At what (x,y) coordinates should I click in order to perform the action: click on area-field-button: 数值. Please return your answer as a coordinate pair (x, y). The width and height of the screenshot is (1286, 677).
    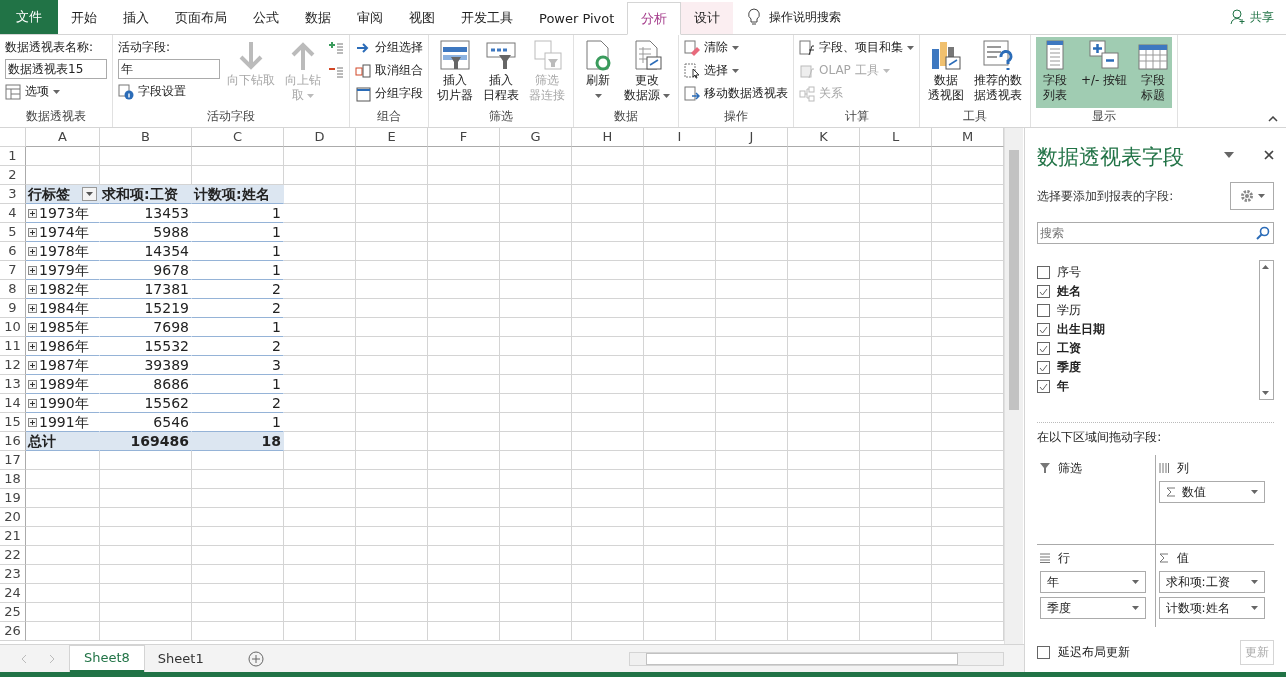
    Looking at the image, I should click on (1211, 492).